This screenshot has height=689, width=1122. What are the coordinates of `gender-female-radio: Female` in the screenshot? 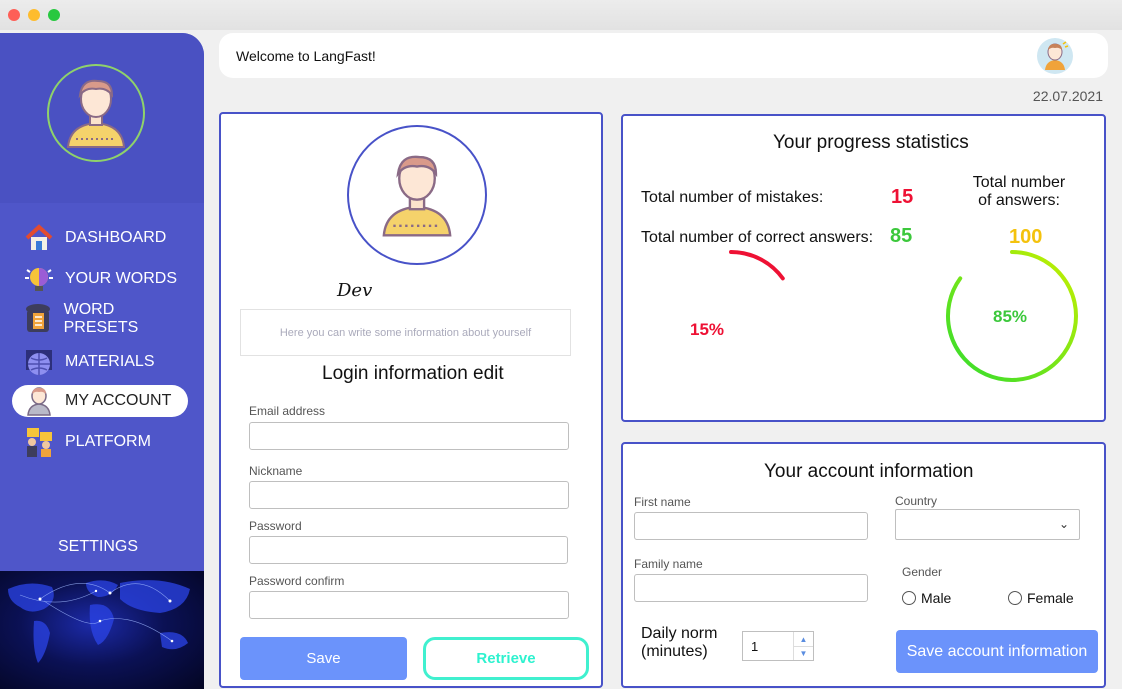 It's located at (1041, 598).